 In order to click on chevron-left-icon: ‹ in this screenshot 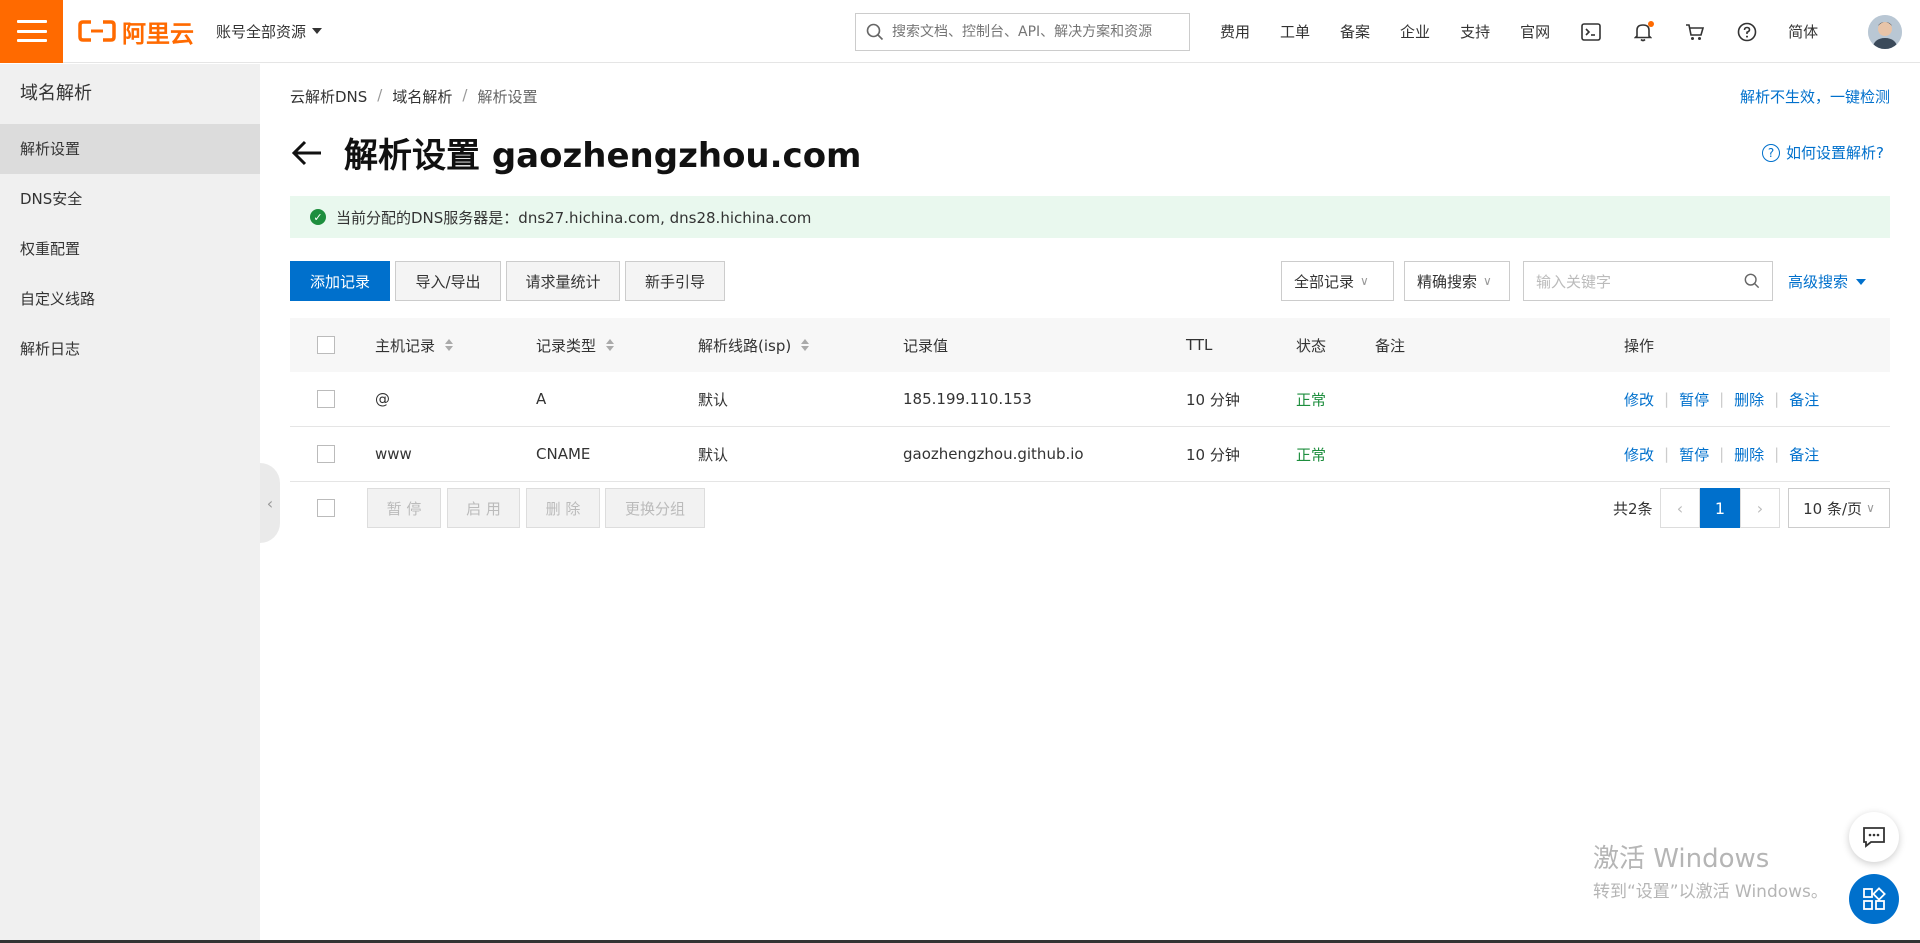, I will do `click(270, 503)`.